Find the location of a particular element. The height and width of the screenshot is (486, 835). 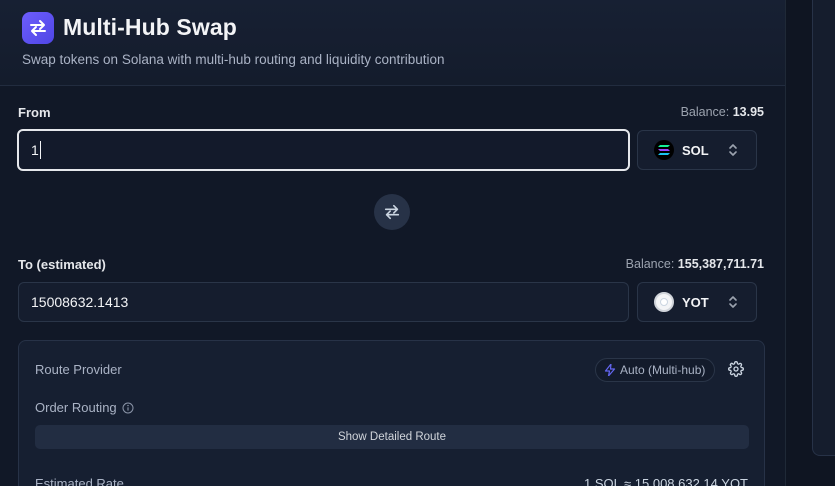

route-provider-select: Auto (Multi-hub) is located at coordinates (655, 370).